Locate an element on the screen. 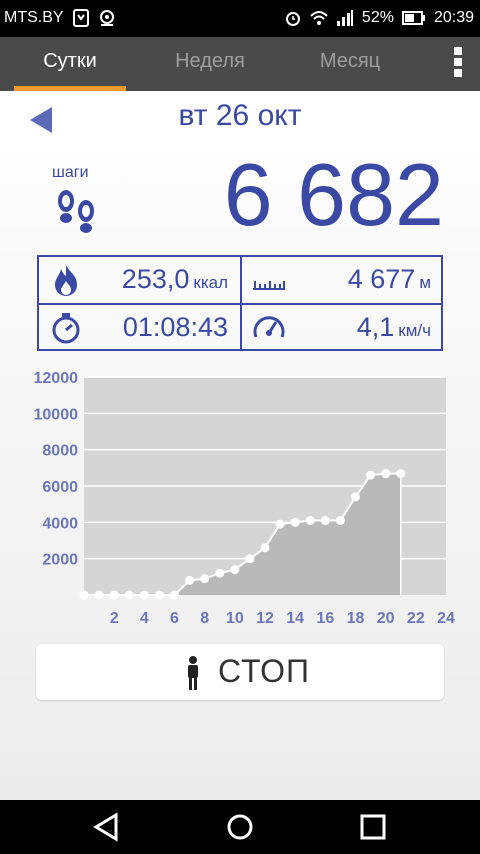 The image size is (480, 854). tab-day: Сутки is located at coordinates (70, 64).